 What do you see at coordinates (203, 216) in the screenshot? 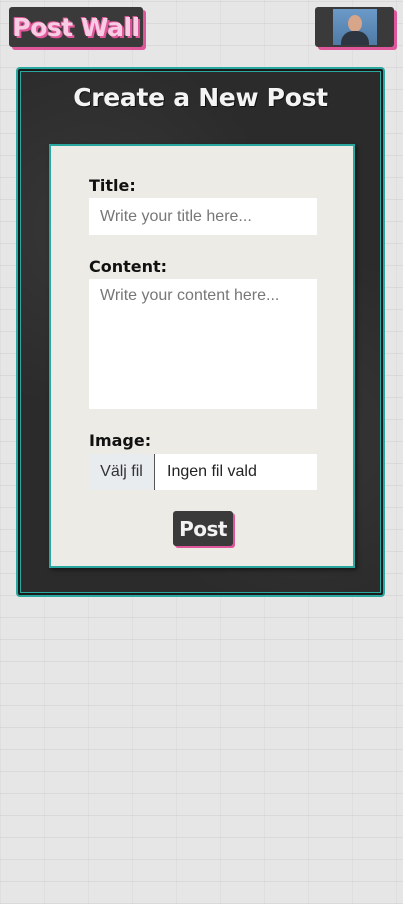
I see `title-input` at bounding box center [203, 216].